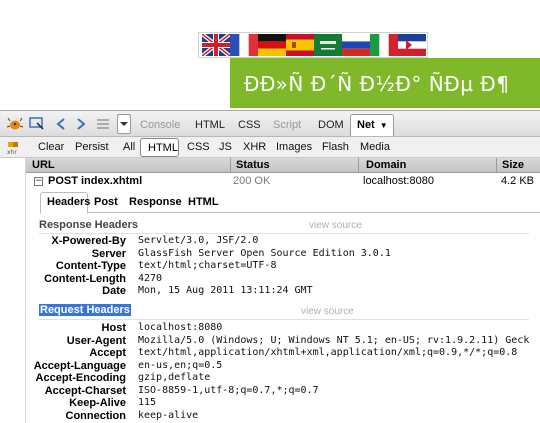 This screenshot has height=423, width=540. What do you see at coordinates (97, 403) in the screenshot?
I see `header-name: Keep-Alive` at bounding box center [97, 403].